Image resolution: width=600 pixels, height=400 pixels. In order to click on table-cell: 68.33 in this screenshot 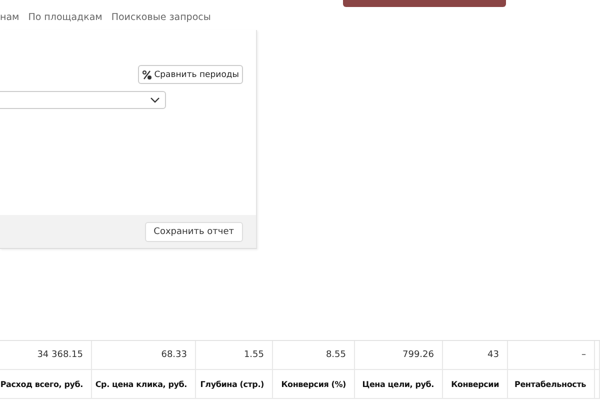, I will do `click(144, 355)`.